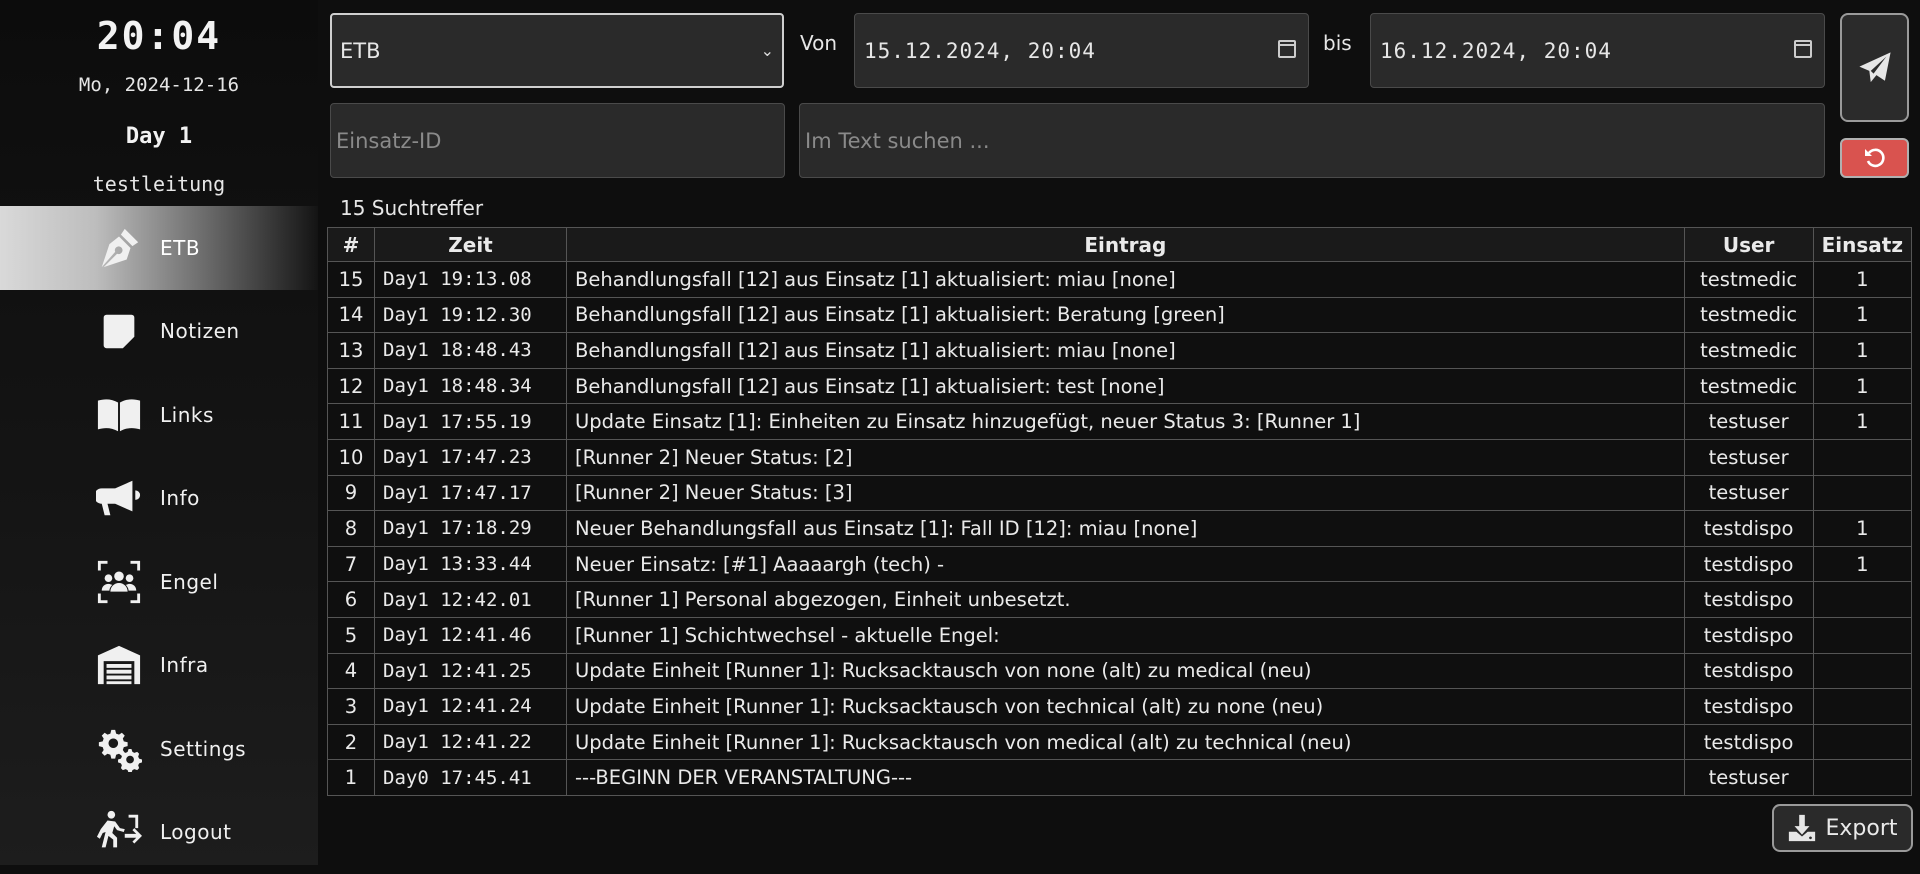 This screenshot has height=874, width=1920. What do you see at coordinates (159, 499) in the screenshot?
I see `sidebar-item-info: Info` at bounding box center [159, 499].